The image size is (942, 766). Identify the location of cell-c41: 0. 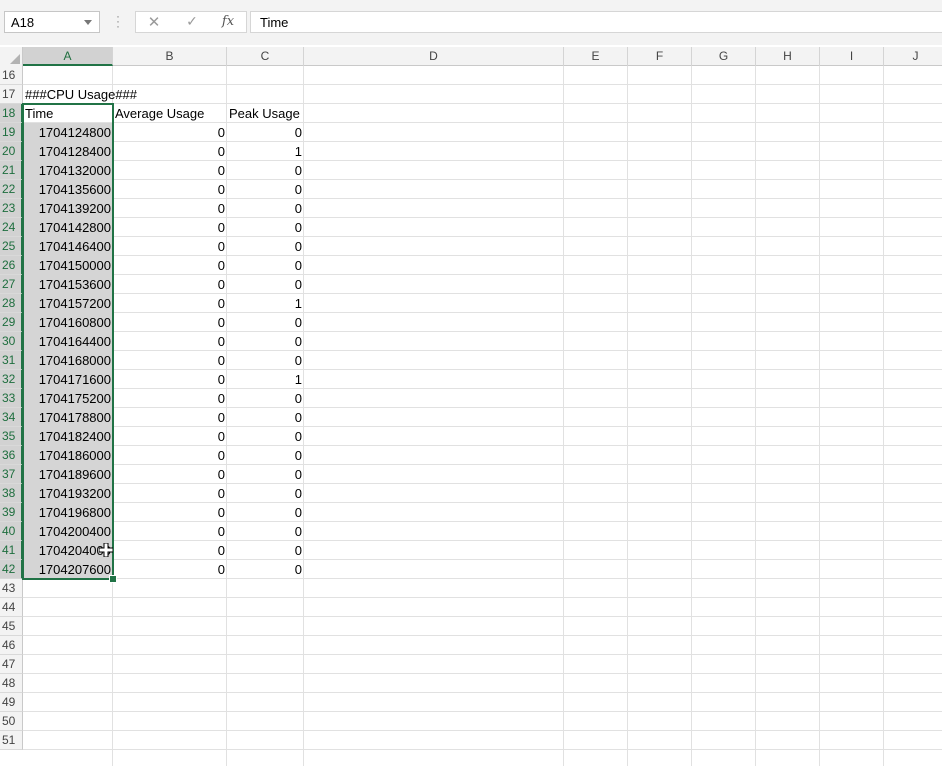
(265, 550).